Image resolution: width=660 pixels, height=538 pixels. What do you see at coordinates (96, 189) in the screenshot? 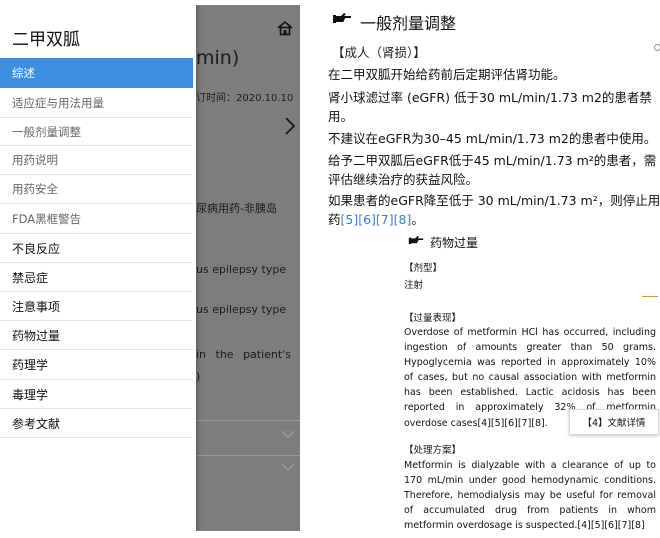
I see `drawer-menu-item: 用药安全` at bounding box center [96, 189].